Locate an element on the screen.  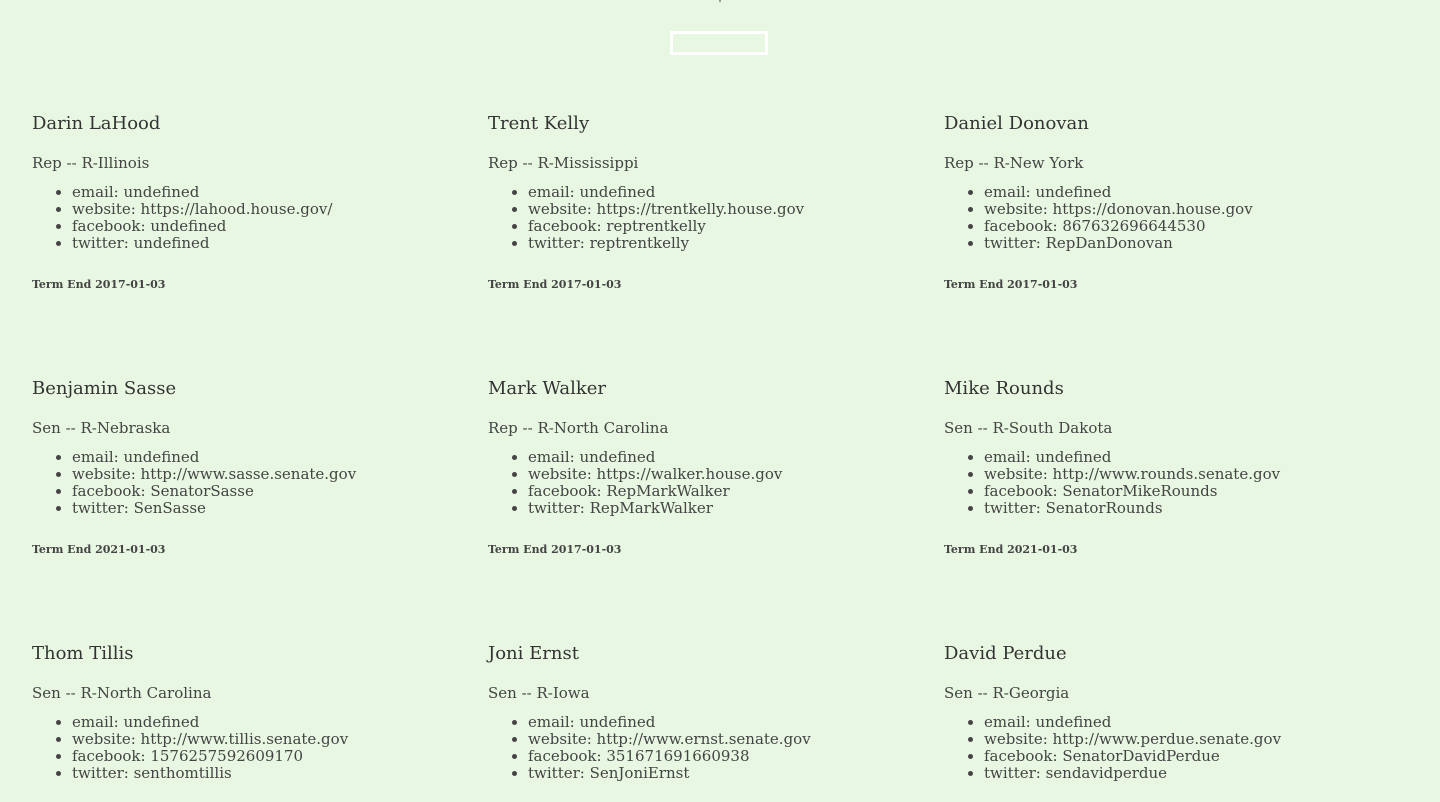
member-name: Mike Rounds is located at coordinates (1004, 388).